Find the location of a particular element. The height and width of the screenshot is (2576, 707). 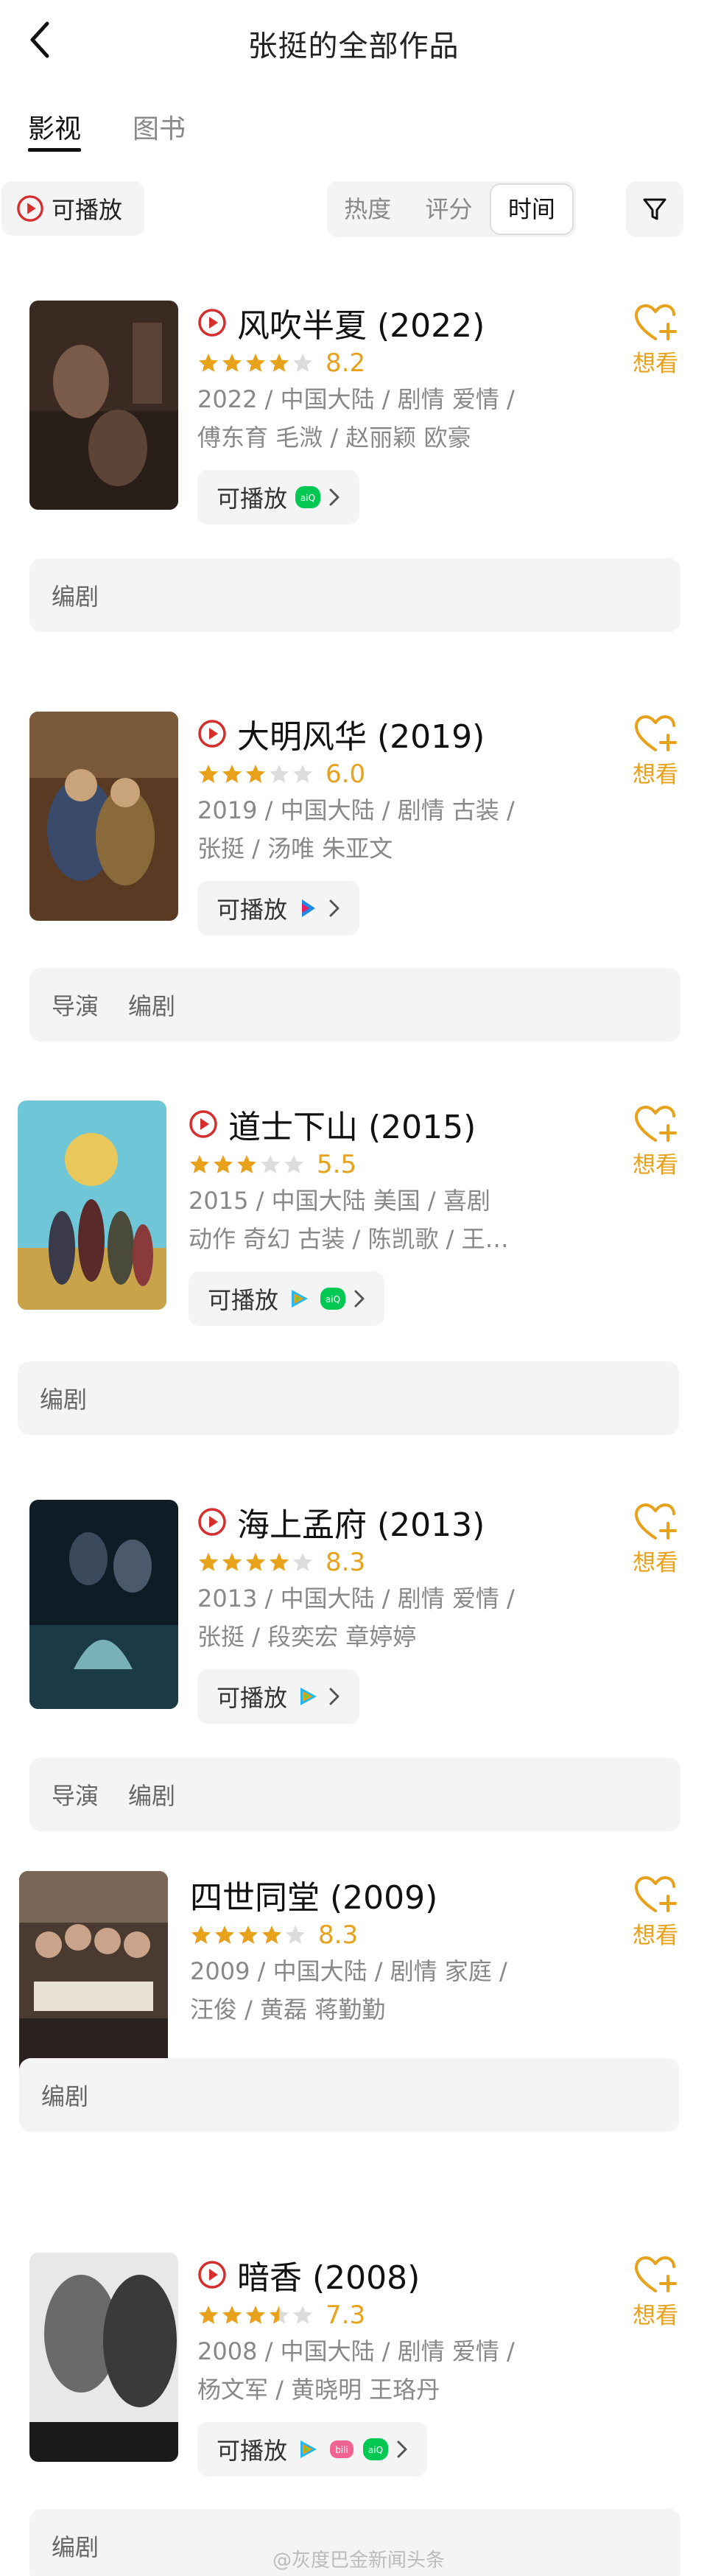

work-meta-line-1: 2022 / 中国大陆 / 剧情 爱情 / is located at coordinates (356, 399).